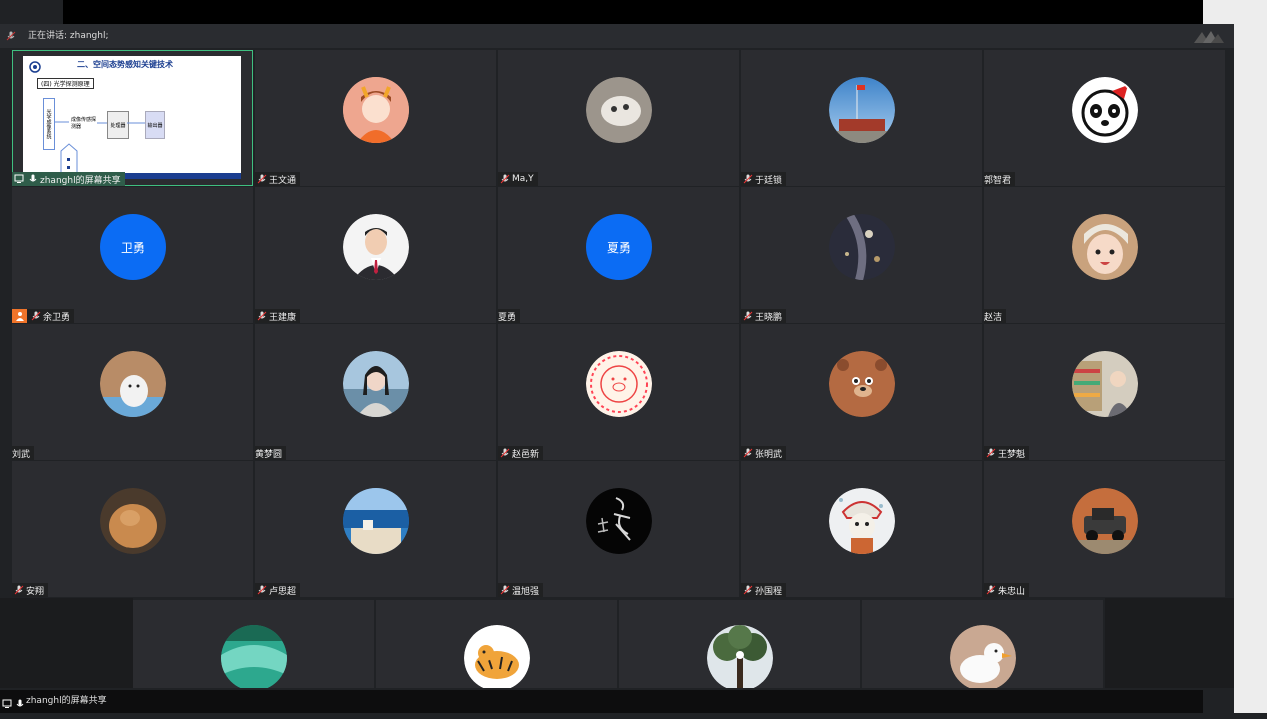 Image resolution: width=1267 pixels, height=719 pixels. I want to click on tile-label: 张明武, so click(764, 453).